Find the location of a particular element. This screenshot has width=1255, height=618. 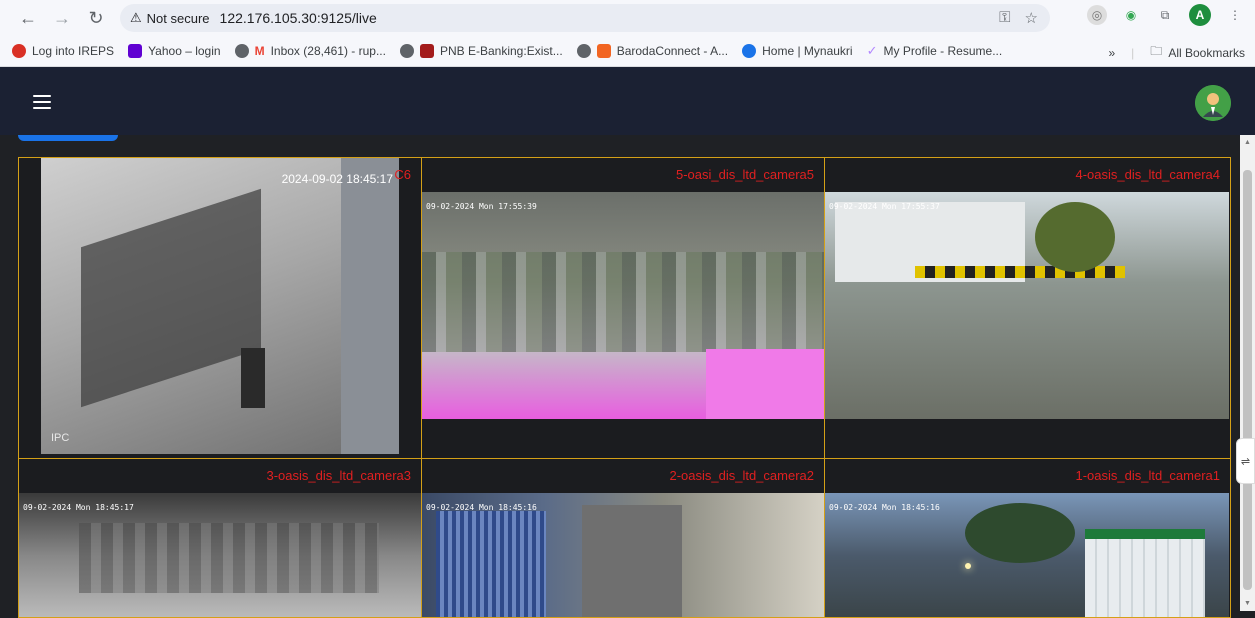

scroll-down-icon: ▼ is located at coordinates (1247, 603).